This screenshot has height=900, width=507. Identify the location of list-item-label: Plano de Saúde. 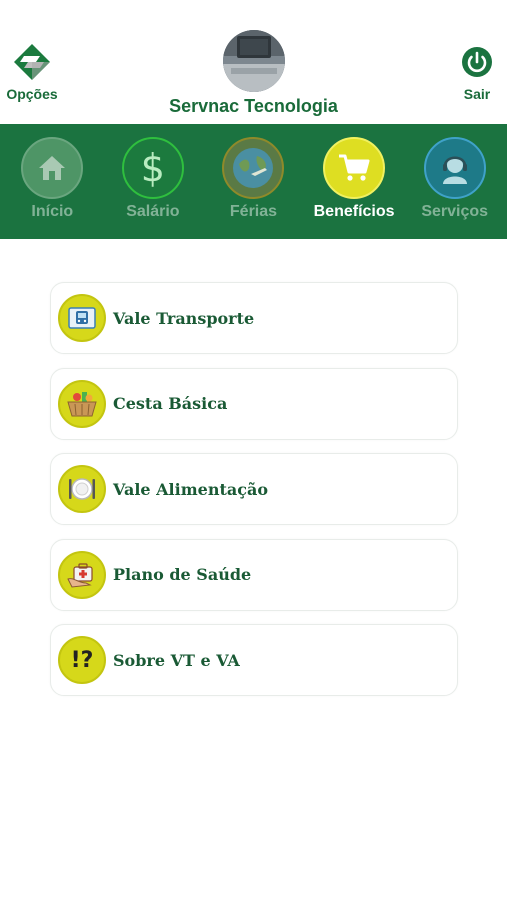
(182, 574).